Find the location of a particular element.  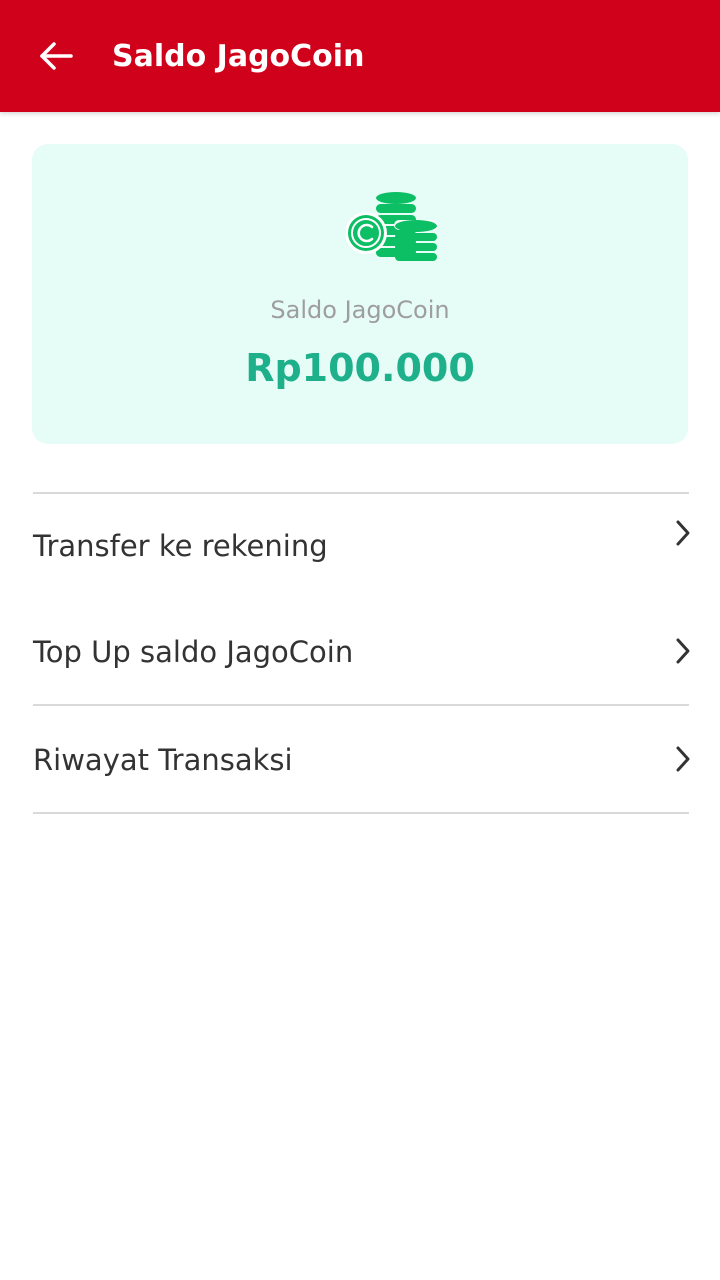

app-bar: Saldo JagoCoin is located at coordinates (360, 56).